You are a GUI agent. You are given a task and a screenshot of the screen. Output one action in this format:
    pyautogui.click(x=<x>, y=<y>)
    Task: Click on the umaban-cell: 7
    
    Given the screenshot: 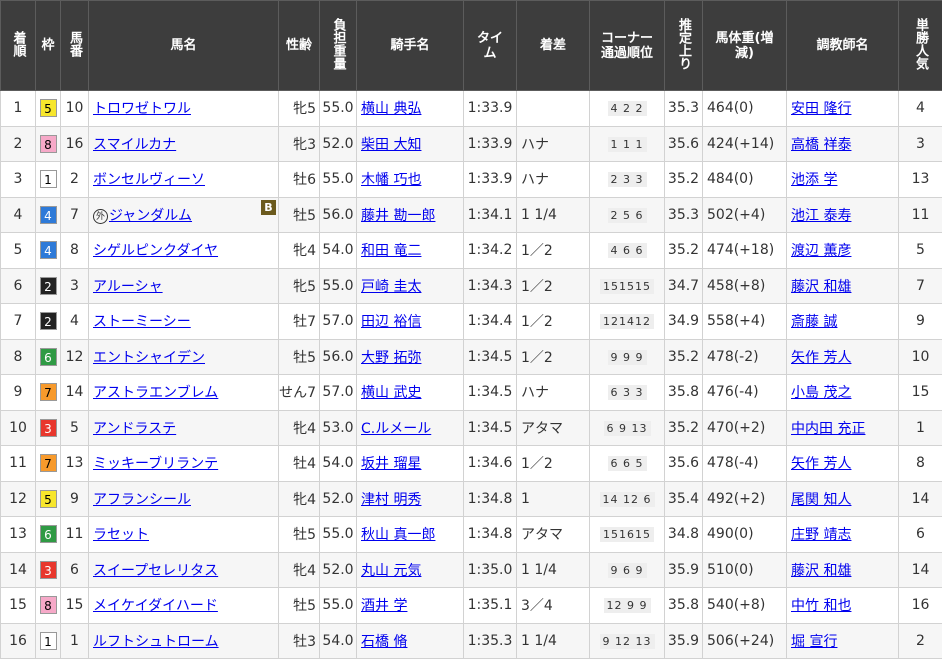 What is the action you would take?
    pyautogui.click(x=75, y=215)
    